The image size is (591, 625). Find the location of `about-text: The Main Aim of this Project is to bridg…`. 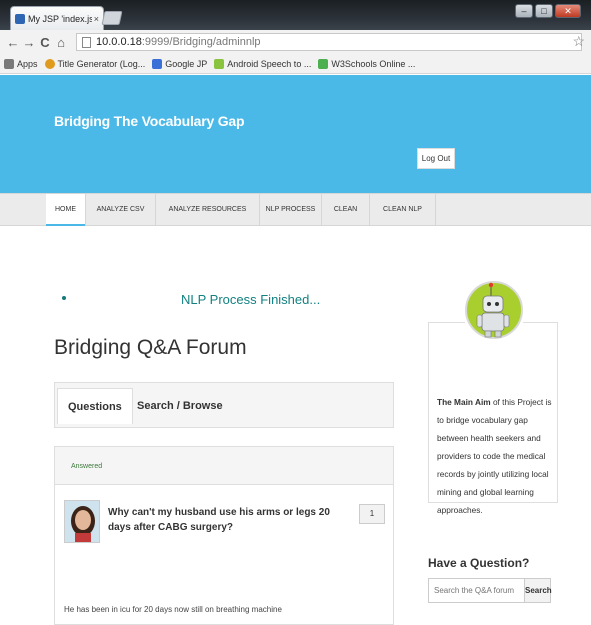

about-text: The Main Aim of this Project is to bridg… is located at coordinates (496, 456).